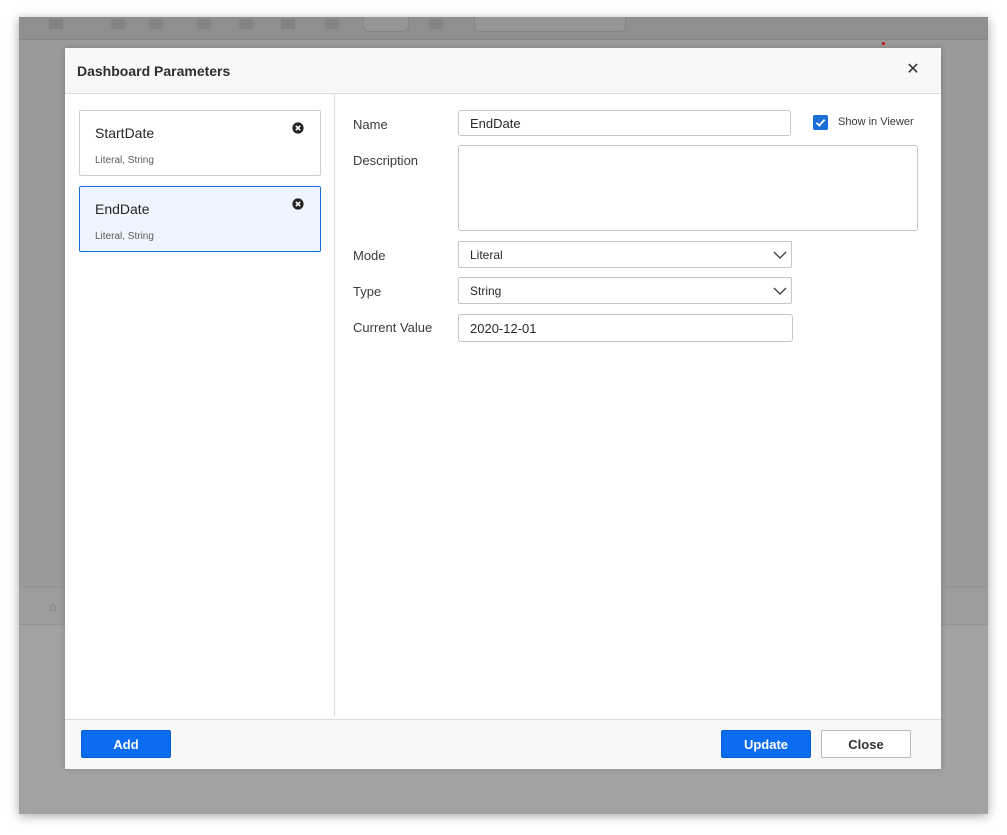  I want to click on dialog-footer: Add Update Close, so click(503, 744).